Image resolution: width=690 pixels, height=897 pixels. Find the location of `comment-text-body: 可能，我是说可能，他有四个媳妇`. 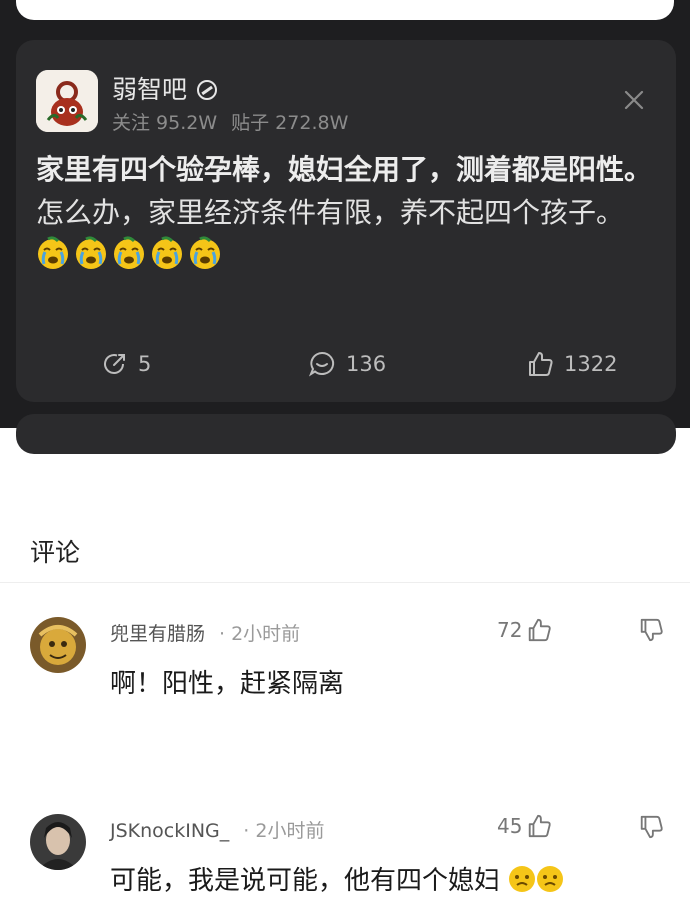

comment-text-body: 可能，我是说可能，他有四个媳妇 is located at coordinates (305, 881).